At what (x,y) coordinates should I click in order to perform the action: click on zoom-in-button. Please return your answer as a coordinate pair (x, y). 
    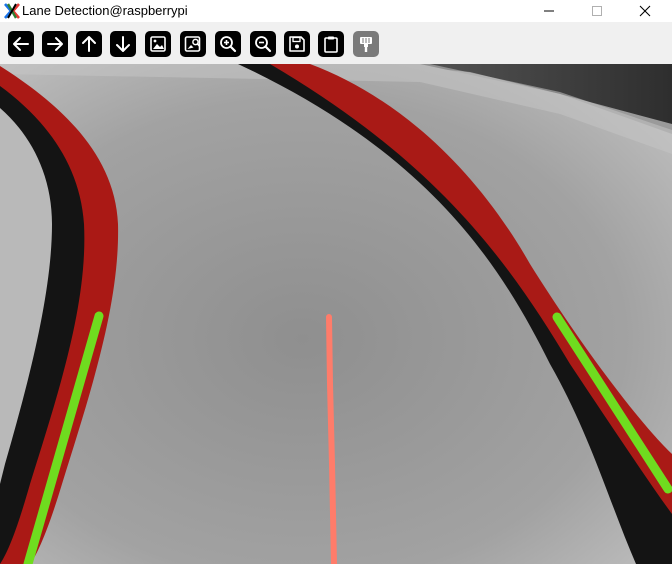
    Looking at the image, I should click on (228, 44).